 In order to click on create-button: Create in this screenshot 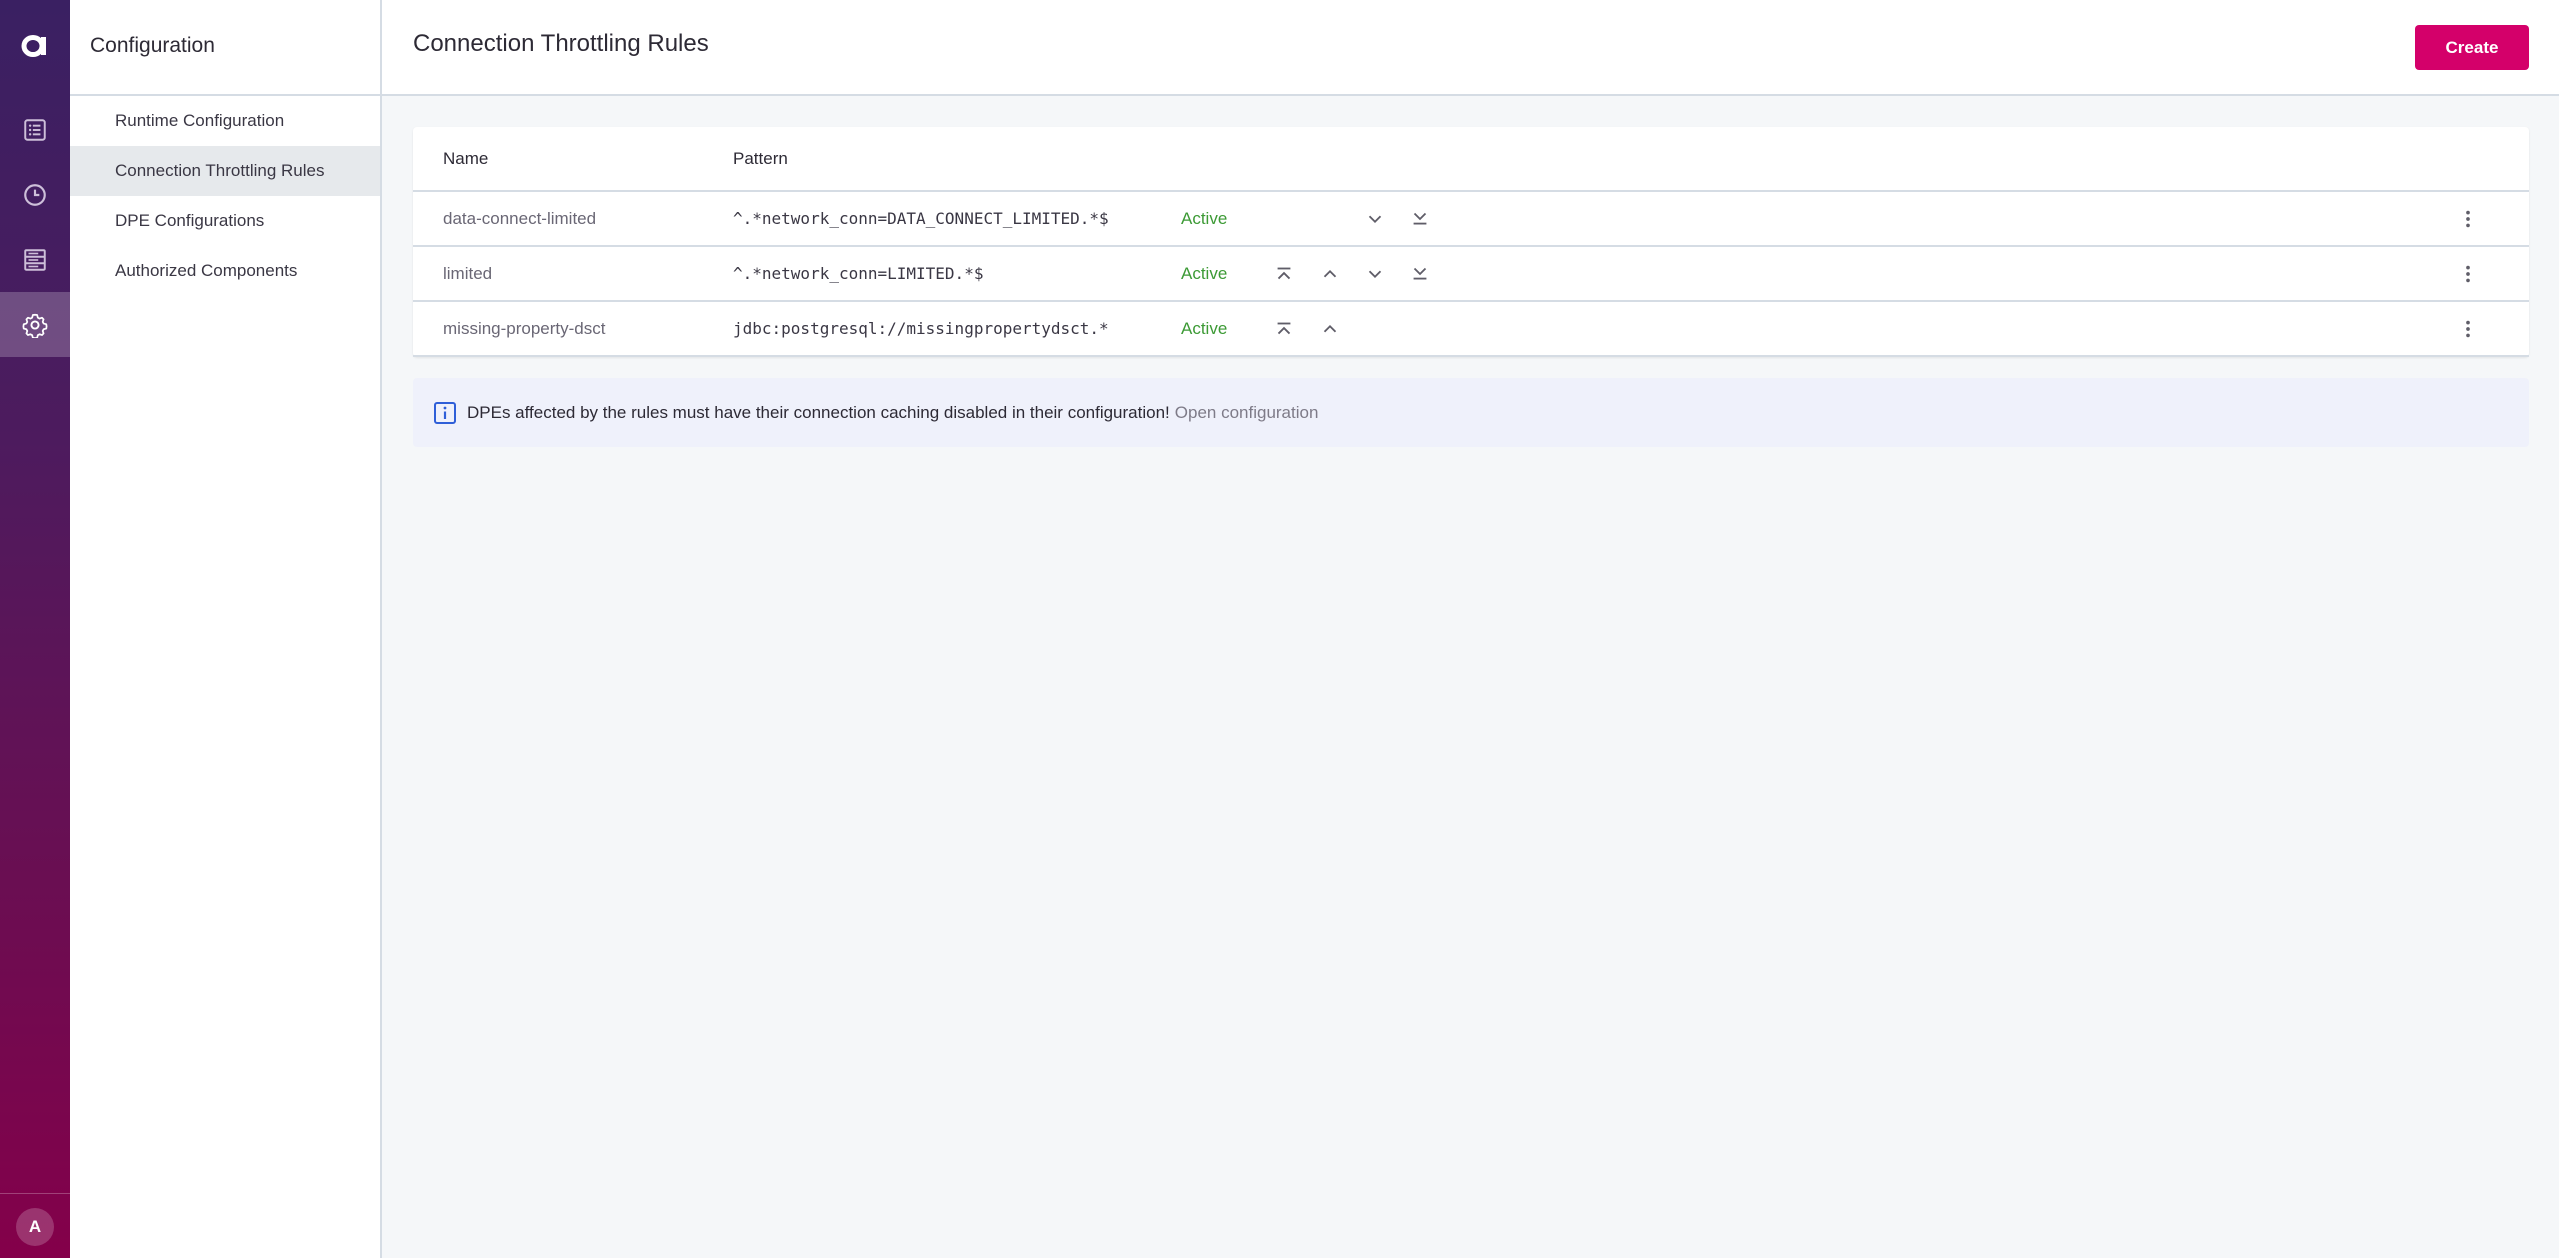, I will do `click(2472, 47)`.